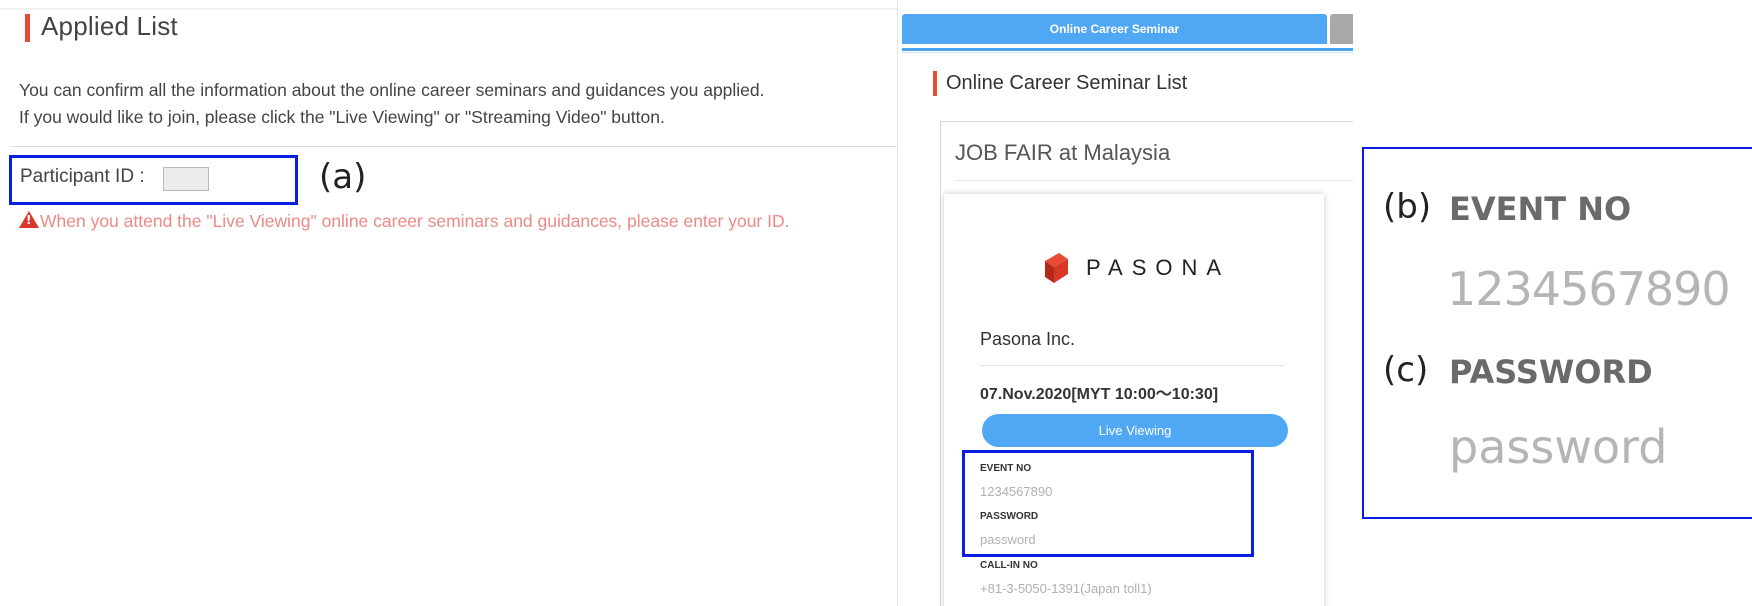 The height and width of the screenshot is (606, 1752). What do you see at coordinates (186, 179) in the screenshot?
I see `participant-id-input` at bounding box center [186, 179].